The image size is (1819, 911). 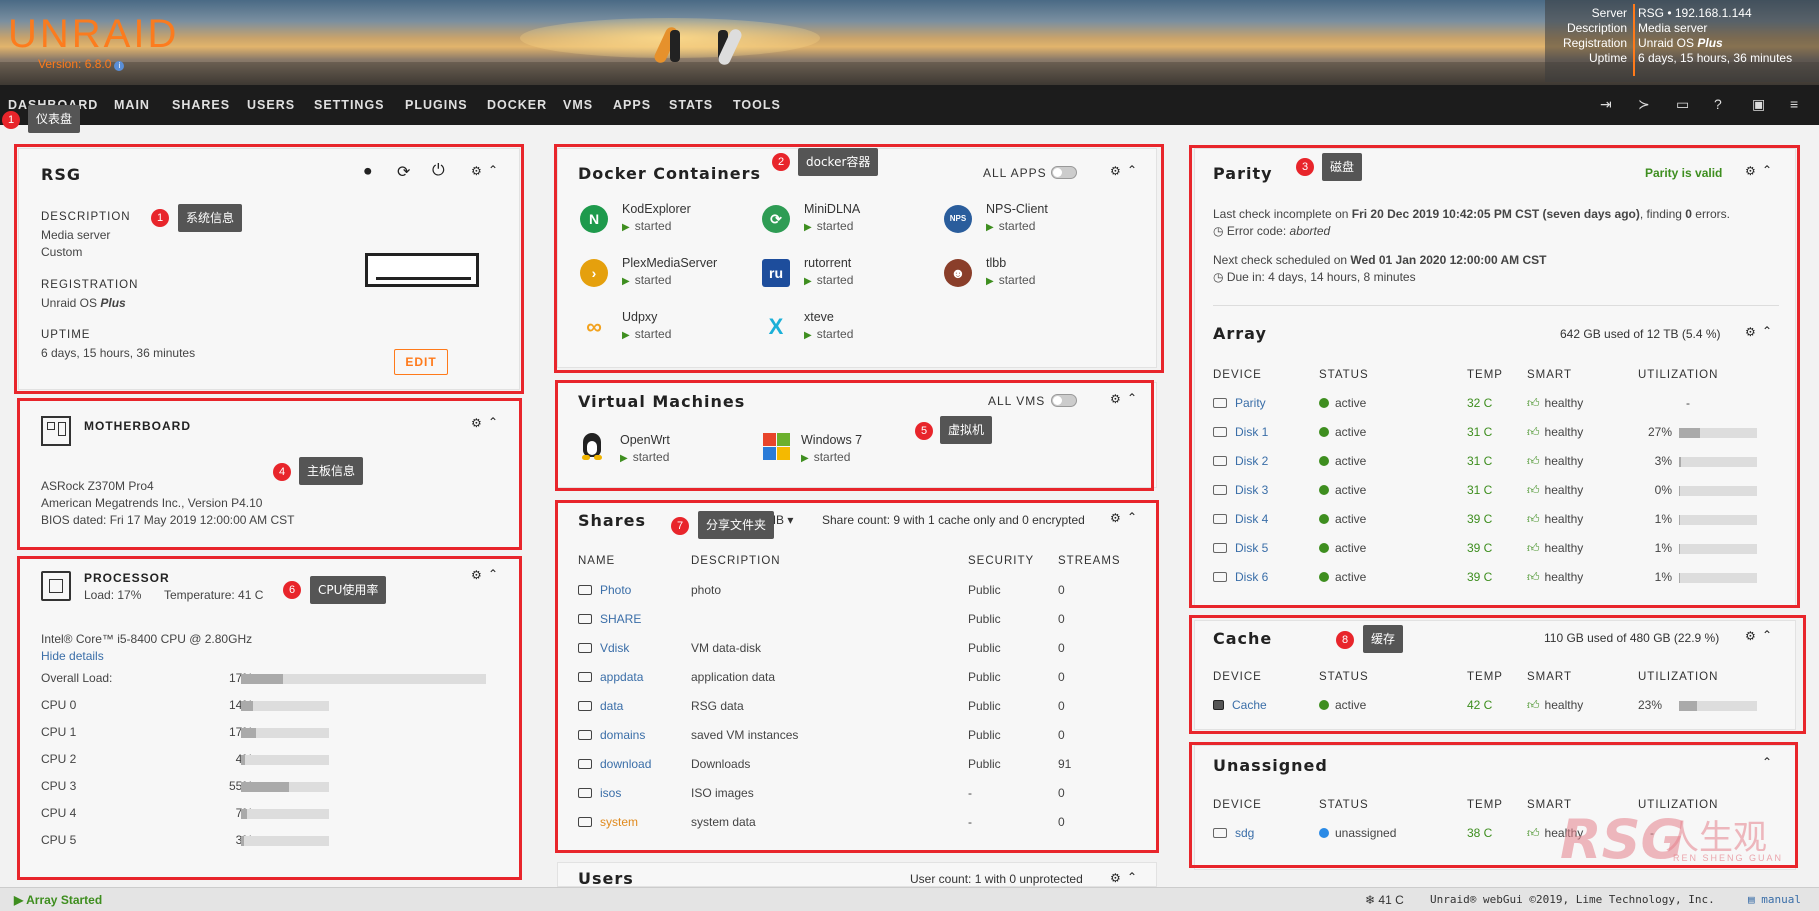 What do you see at coordinates (1064, 172) in the screenshot?
I see `all-apps-toggle` at bounding box center [1064, 172].